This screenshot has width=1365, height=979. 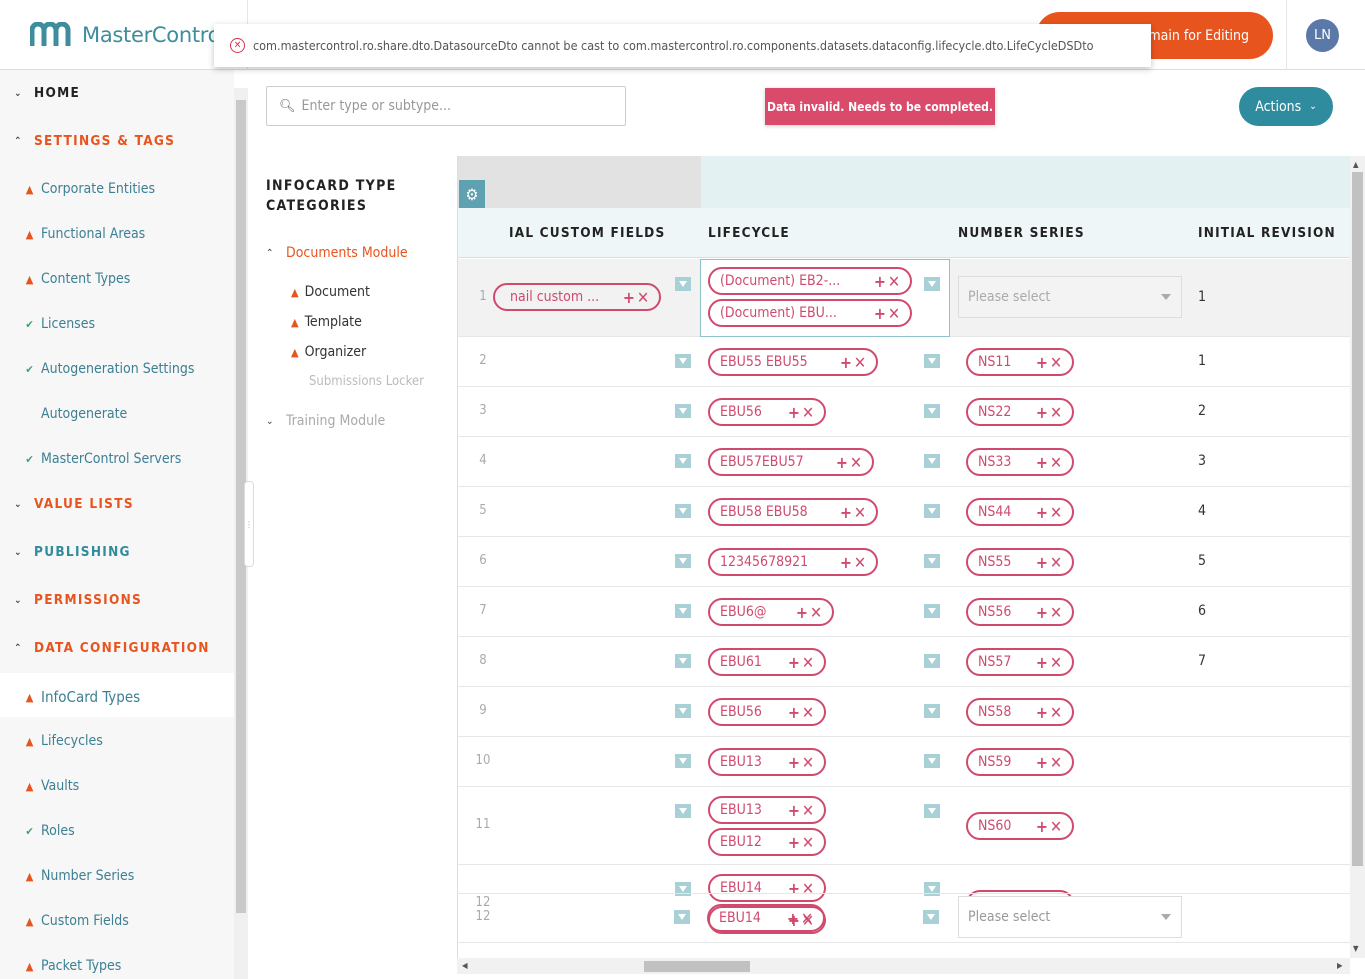 I want to click on column-header-custom-fields: IAL CUSTOM FIELDS, so click(x=587, y=233).